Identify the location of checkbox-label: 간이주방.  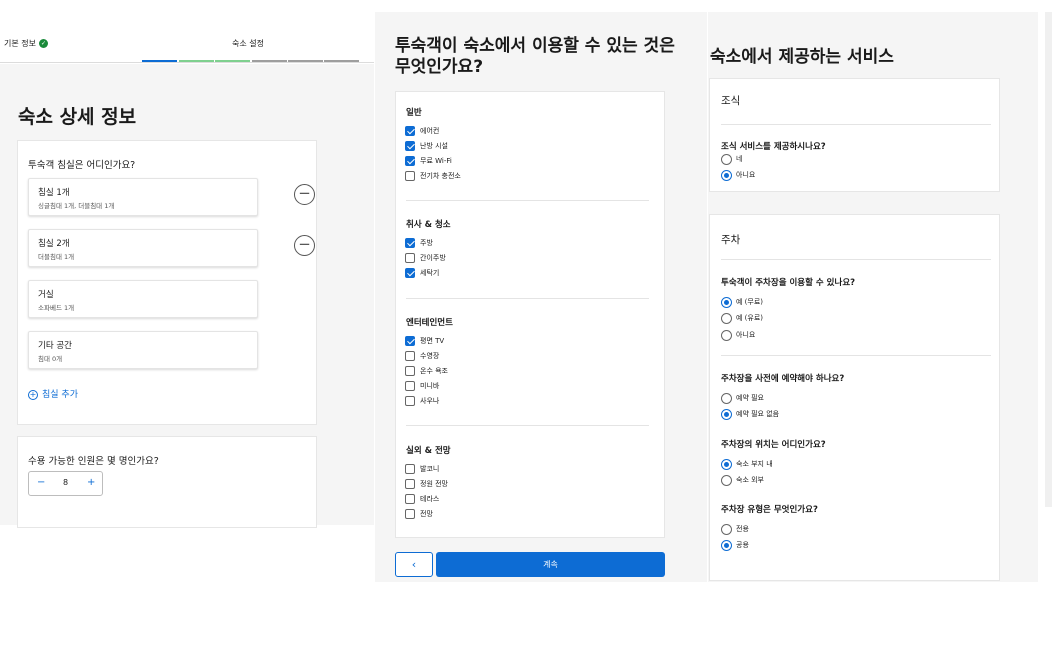
(433, 258).